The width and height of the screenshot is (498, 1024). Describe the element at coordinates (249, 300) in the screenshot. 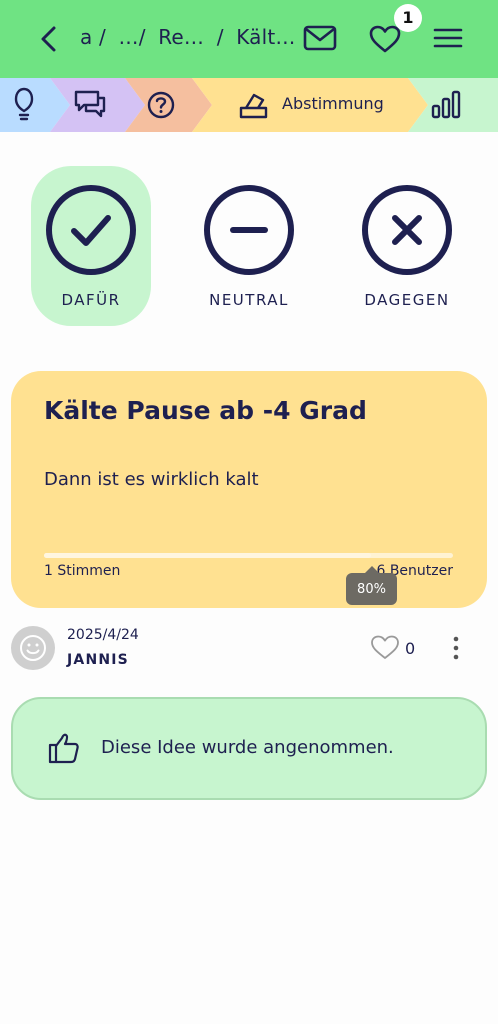

I see `vote-neutral-label: NEUTRAL` at that location.